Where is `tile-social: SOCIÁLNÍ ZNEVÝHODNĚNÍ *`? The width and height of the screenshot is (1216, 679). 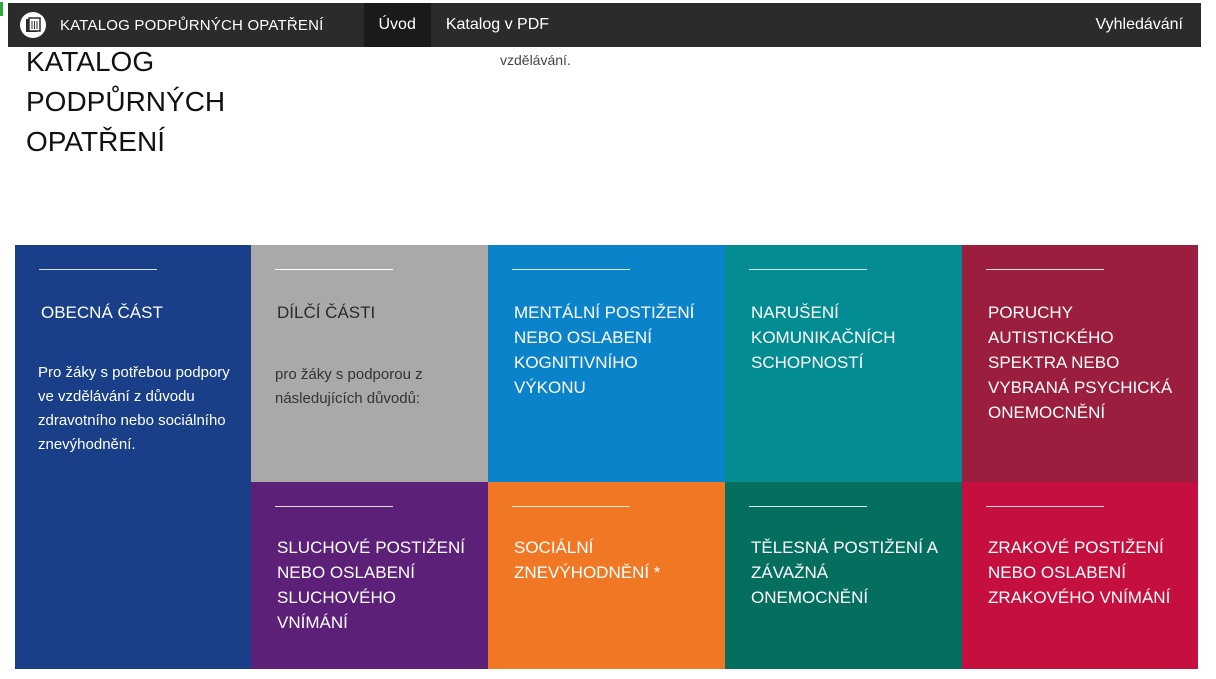 tile-social: SOCIÁLNÍ ZNEVÝHODNĚNÍ * is located at coordinates (606, 575).